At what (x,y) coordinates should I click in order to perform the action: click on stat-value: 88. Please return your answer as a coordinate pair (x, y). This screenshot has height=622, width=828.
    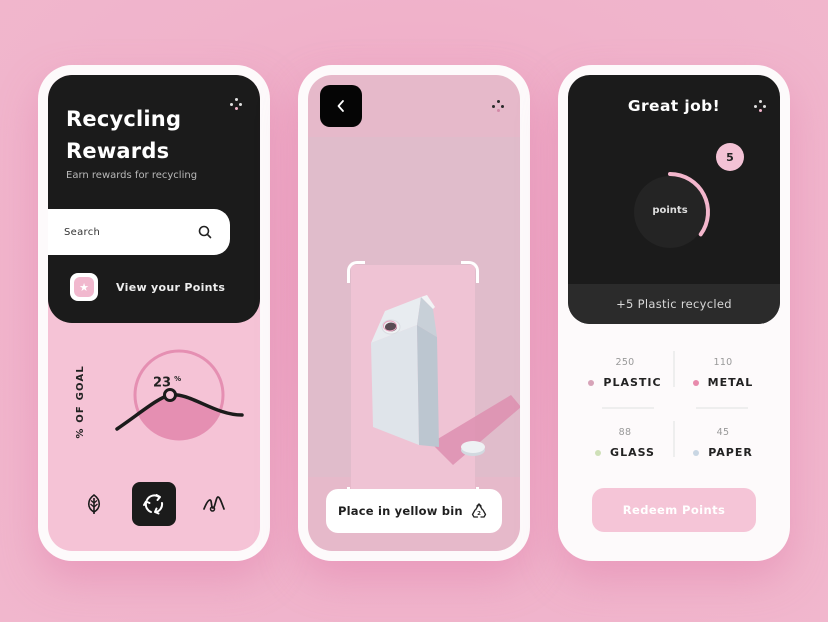
    Looking at the image, I should click on (625, 432).